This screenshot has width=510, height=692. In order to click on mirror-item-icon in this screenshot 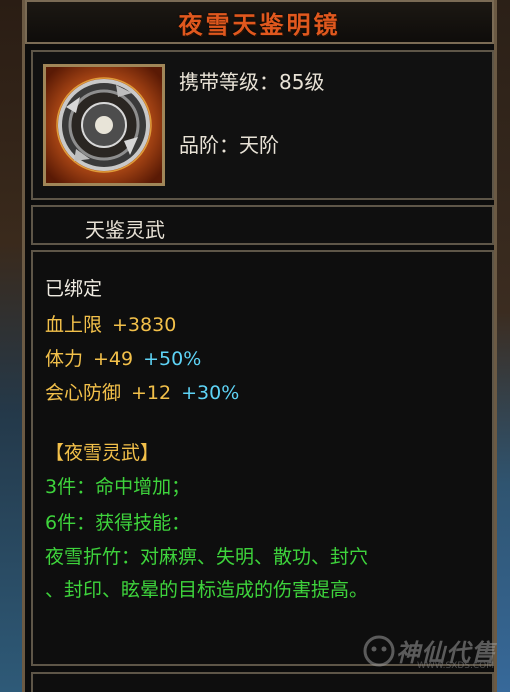, I will do `click(104, 125)`.